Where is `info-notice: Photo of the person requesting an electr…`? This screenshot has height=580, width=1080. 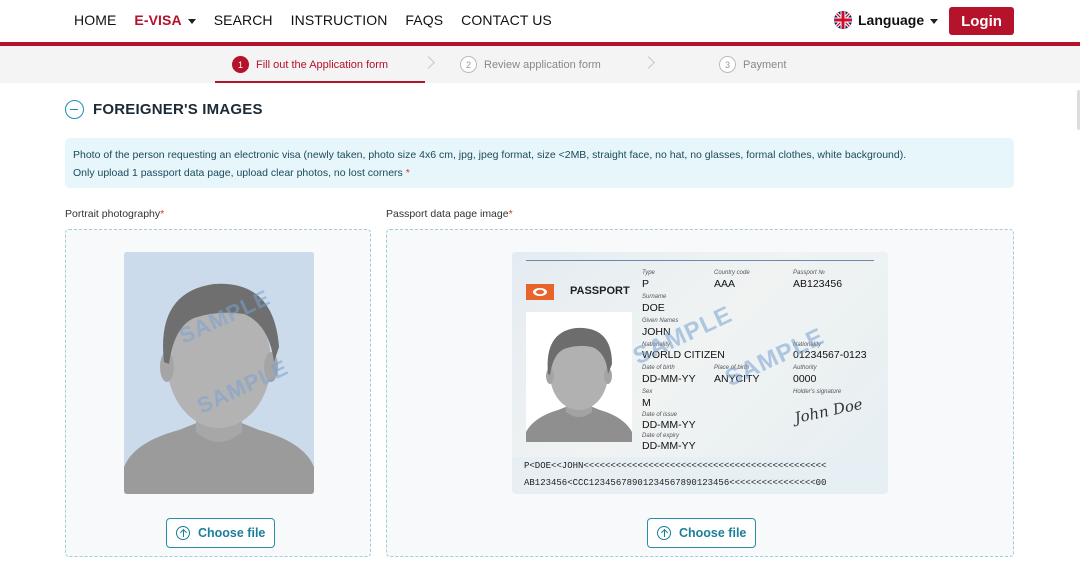
info-notice: Photo of the person requesting an electr… is located at coordinates (539, 163).